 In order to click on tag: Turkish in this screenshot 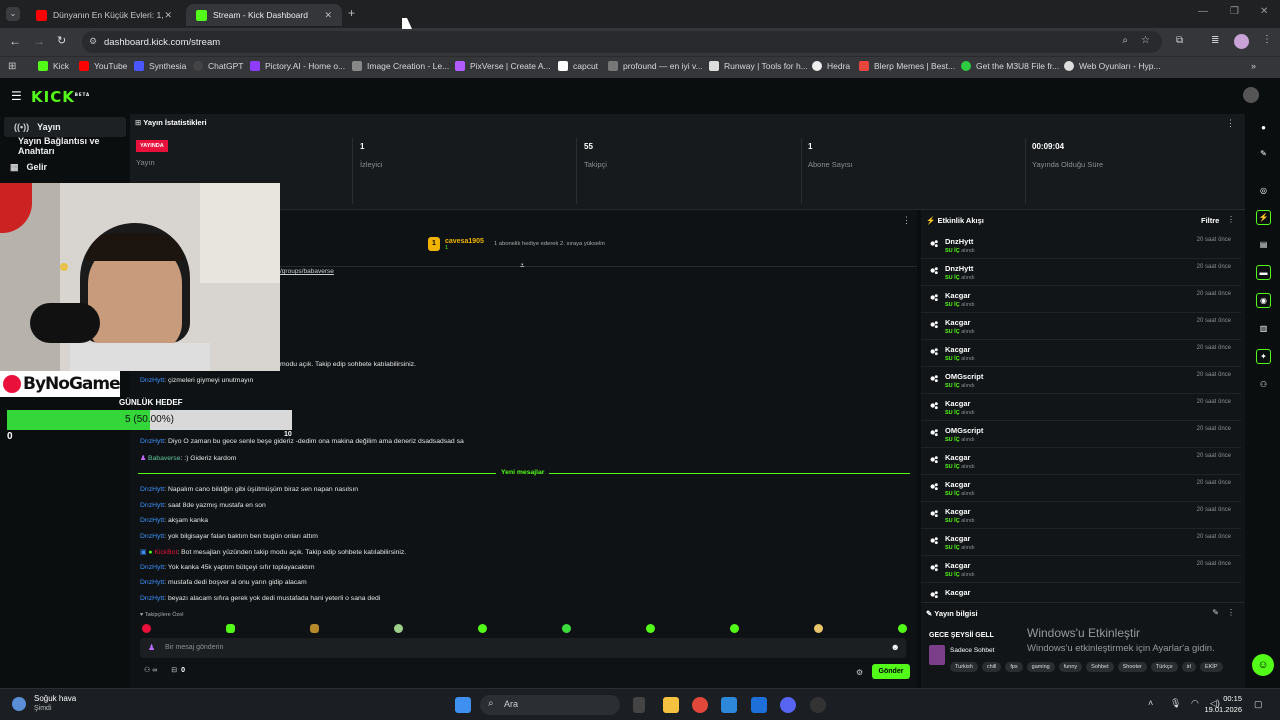, I will do `click(964, 667)`.